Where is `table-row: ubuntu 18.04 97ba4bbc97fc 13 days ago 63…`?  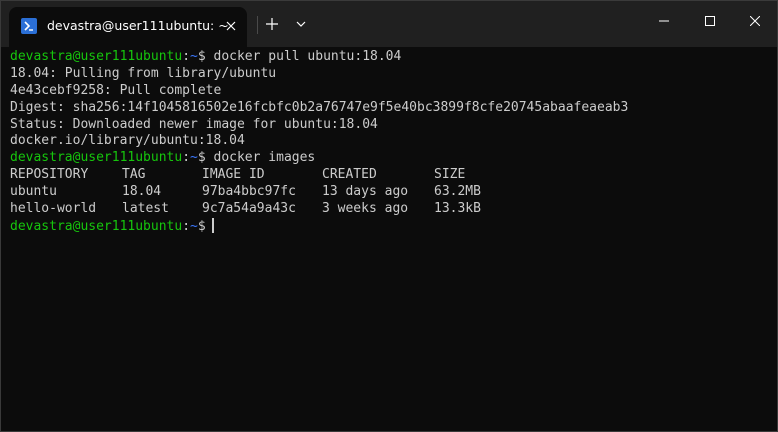
table-row: ubuntu 18.04 97ba4bbc97fc 13 days ago 63… is located at coordinates (390, 192).